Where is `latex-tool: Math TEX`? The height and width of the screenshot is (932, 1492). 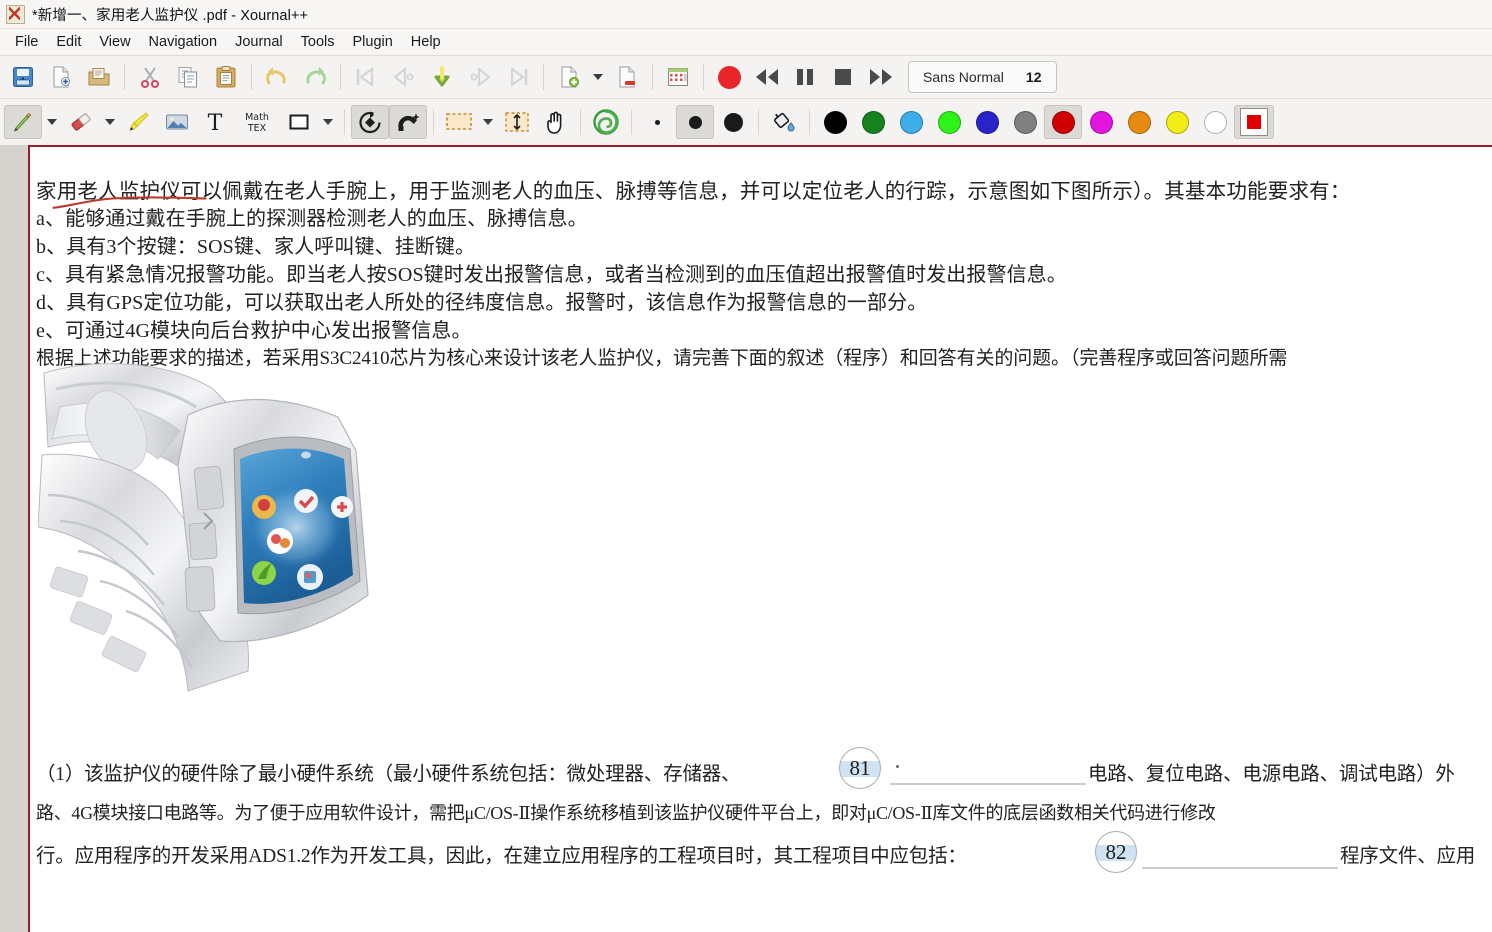
latex-tool: Math TEX is located at coordinates (257, 122).